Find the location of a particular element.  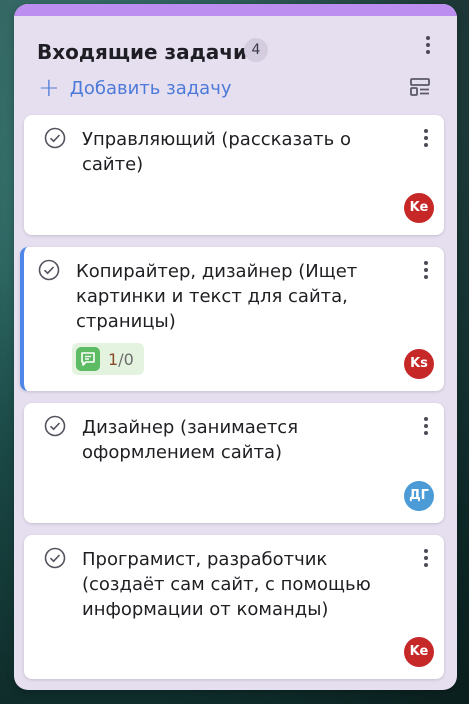

add-task-button: + Добавить задачу is located at coordinates (135, 88).